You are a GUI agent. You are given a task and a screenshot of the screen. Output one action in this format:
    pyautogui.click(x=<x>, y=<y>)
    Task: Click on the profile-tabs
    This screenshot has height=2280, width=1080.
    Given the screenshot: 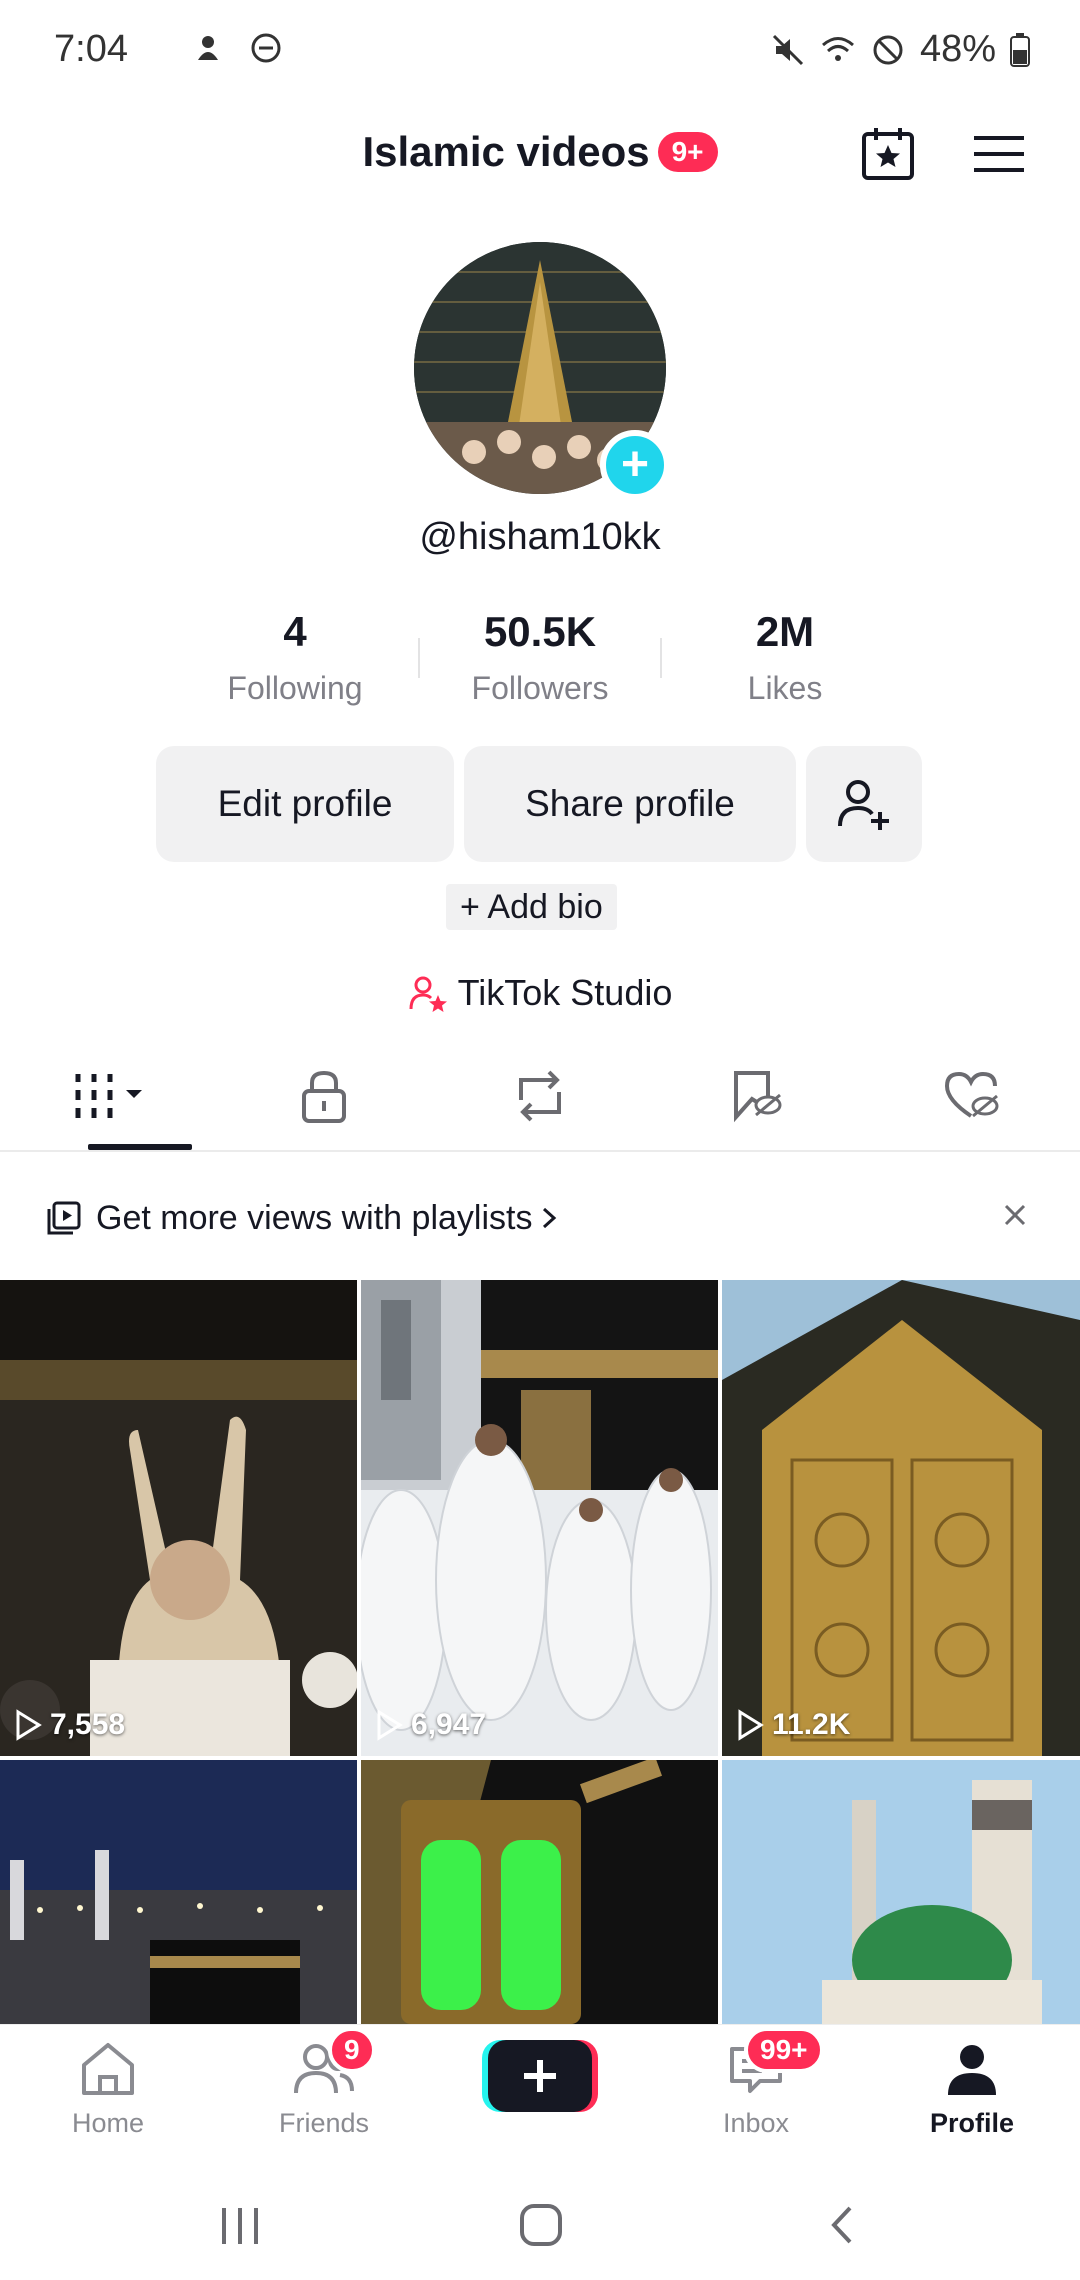 What is the action you would take?
    pyautogui.click(x=540, y=1097)
    